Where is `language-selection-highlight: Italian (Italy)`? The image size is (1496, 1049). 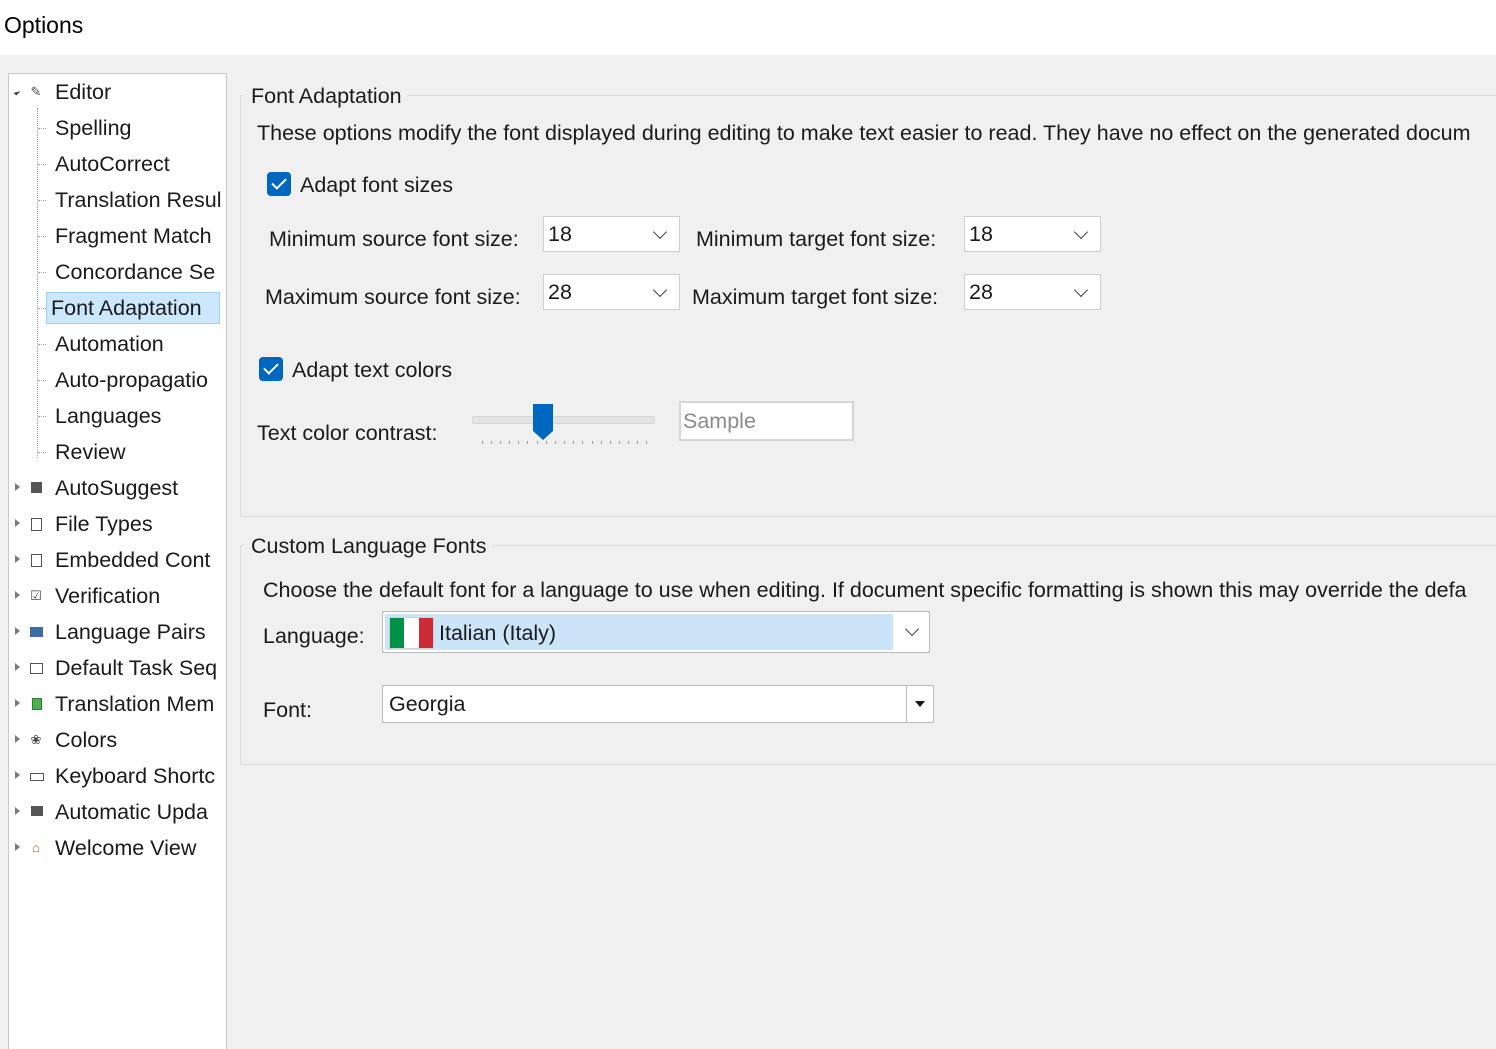 language-selection-highlight: Italian (Italy) is located at coordinates (639, 632).